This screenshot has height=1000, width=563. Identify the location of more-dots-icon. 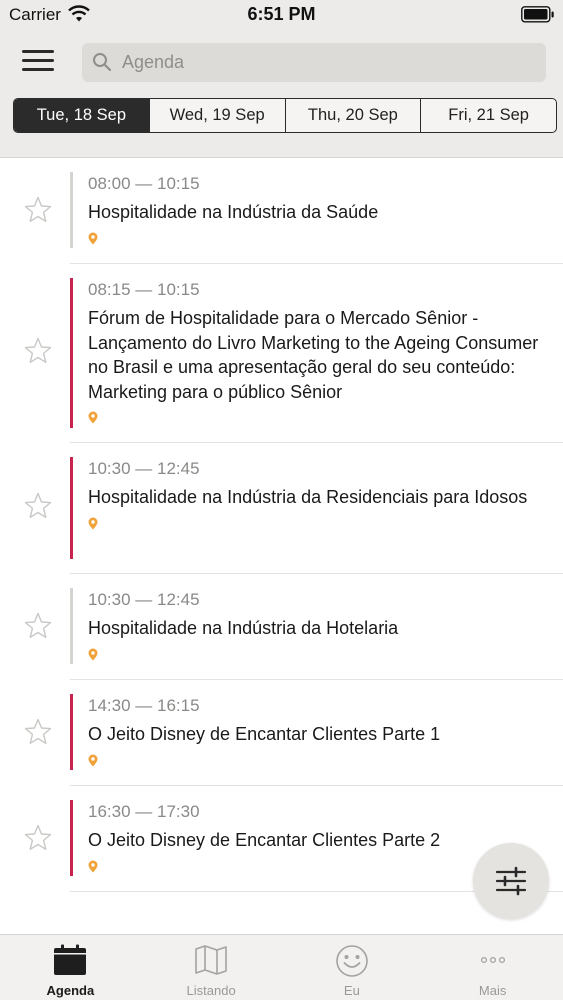
(492, 960).